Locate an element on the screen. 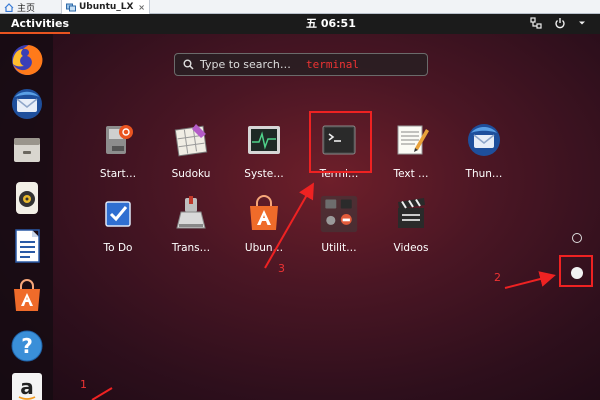  annotation-number-1: 1 is located at coordinates (83, 384).